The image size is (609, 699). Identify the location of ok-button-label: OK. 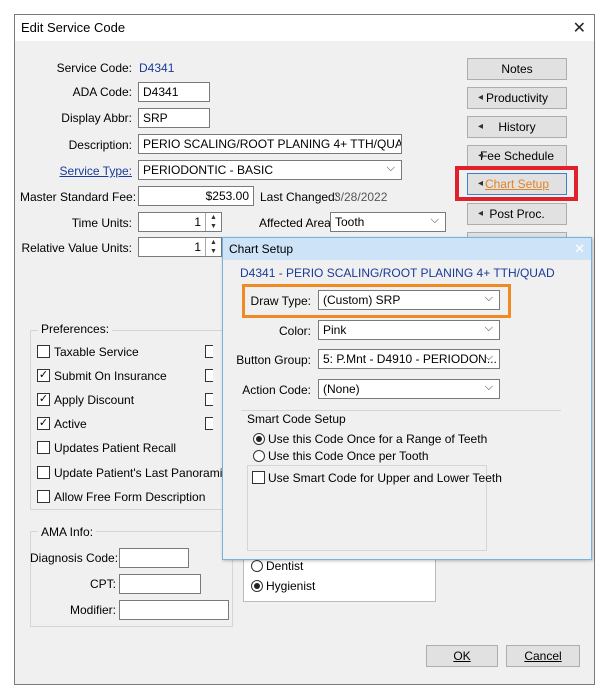
(462, 656).